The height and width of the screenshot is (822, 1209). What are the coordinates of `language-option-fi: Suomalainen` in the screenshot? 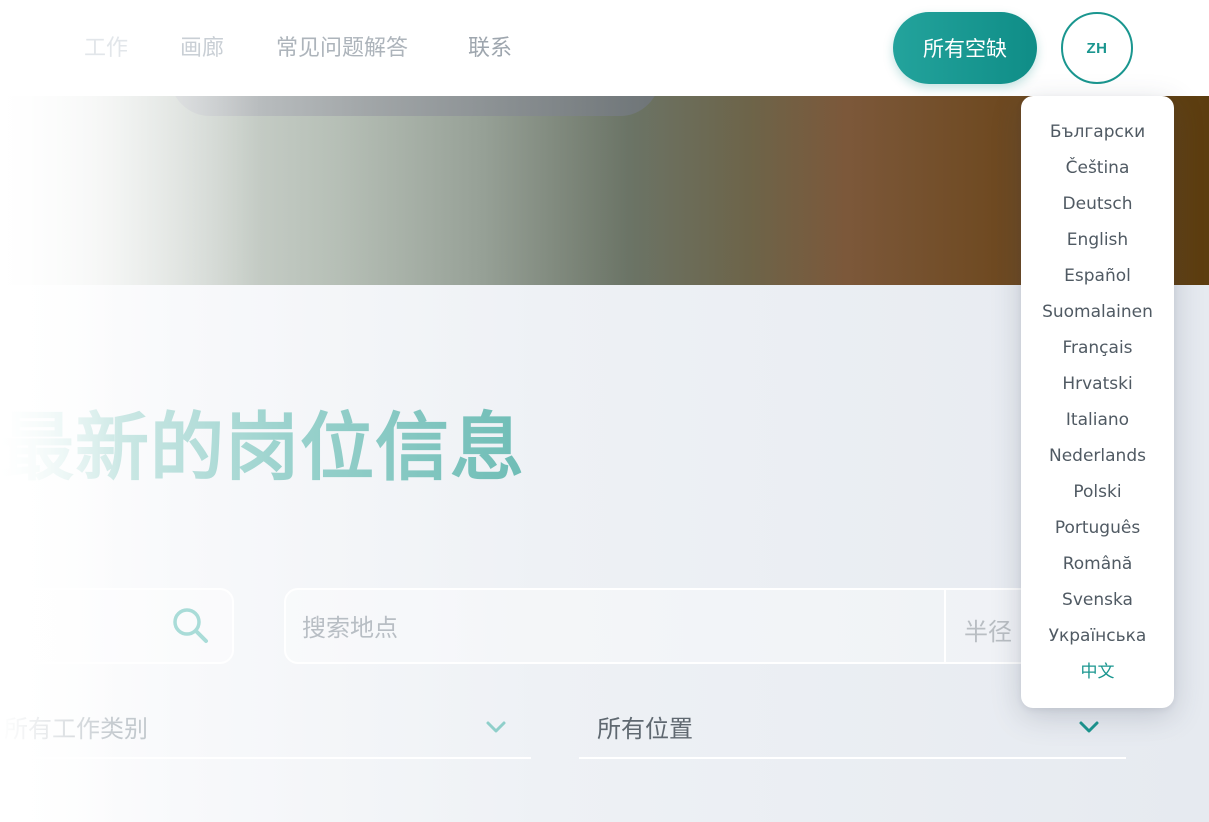 It's located at (1097, 312).